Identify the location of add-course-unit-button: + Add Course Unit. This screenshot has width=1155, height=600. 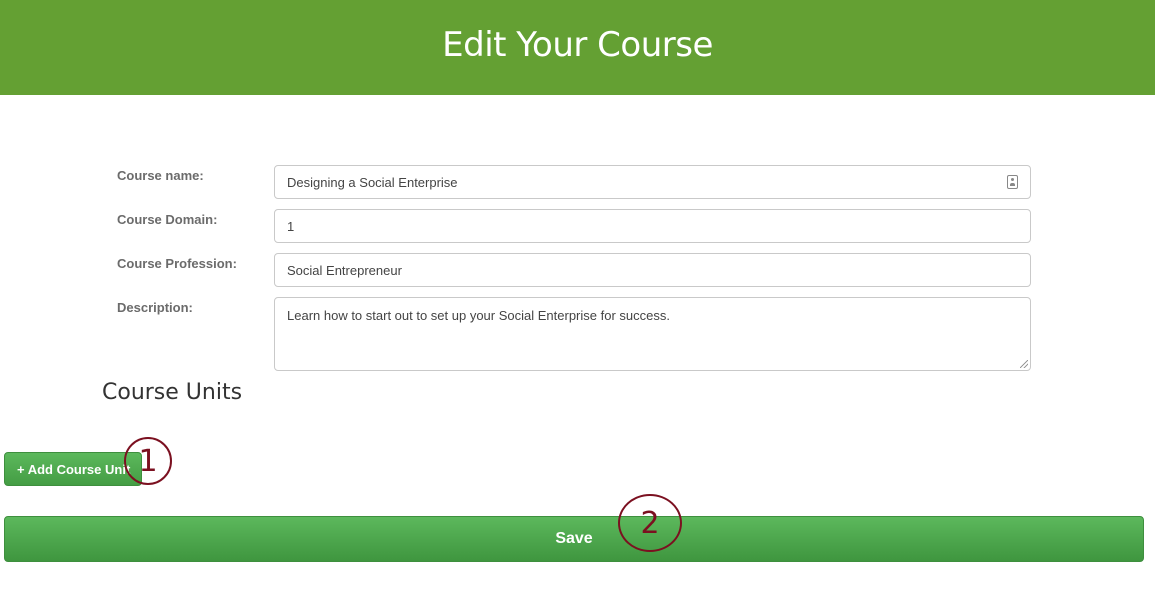
(73, 469).